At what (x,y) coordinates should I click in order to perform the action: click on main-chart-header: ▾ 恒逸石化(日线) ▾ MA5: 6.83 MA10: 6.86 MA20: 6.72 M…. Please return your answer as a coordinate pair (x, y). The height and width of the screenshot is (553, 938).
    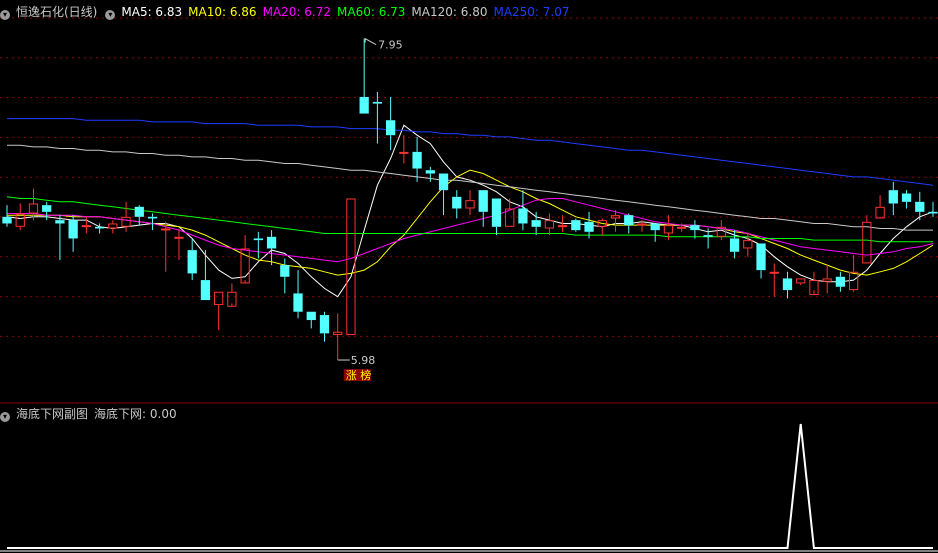
    Looking at the image, I should click on (291, 12).